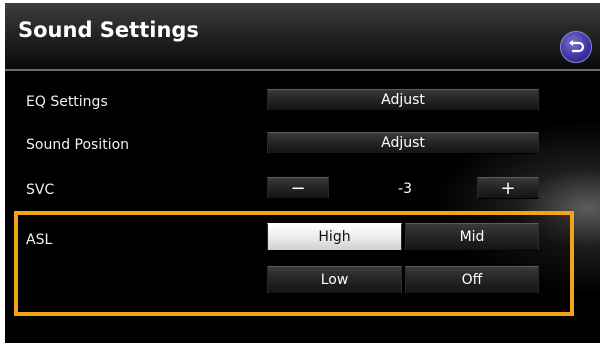 The height and width of the screenshot is (345, 603). Describe the element at coordinates (403, 100) in the screenshot. I see `eq-adjust-button: Adjust` at that location.